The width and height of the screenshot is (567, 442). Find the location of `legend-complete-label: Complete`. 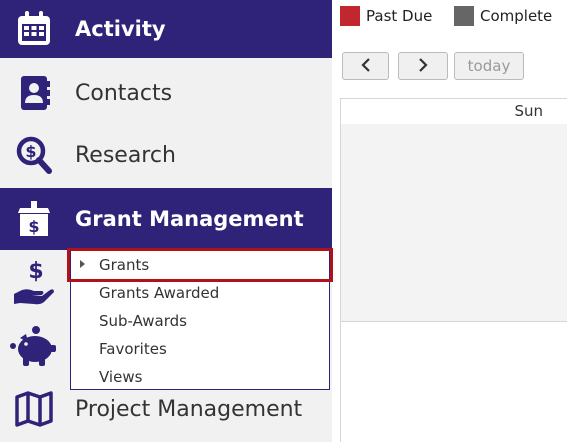

legend-complete-label: Complete is located at coordinates (516, 16).